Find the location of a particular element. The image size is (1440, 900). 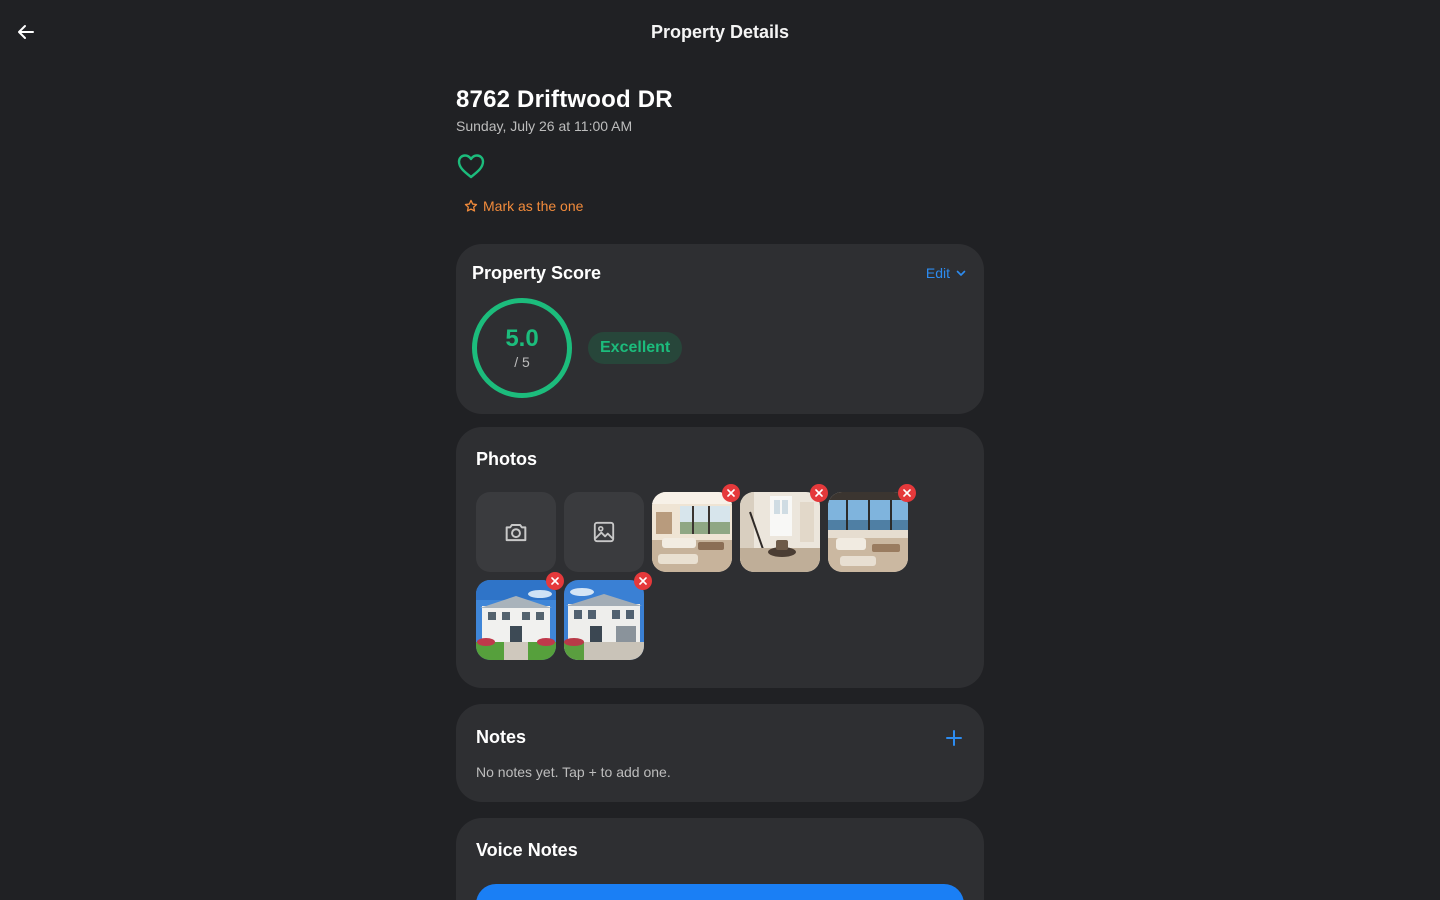

heart-icon is located at coordinates (471, 166).